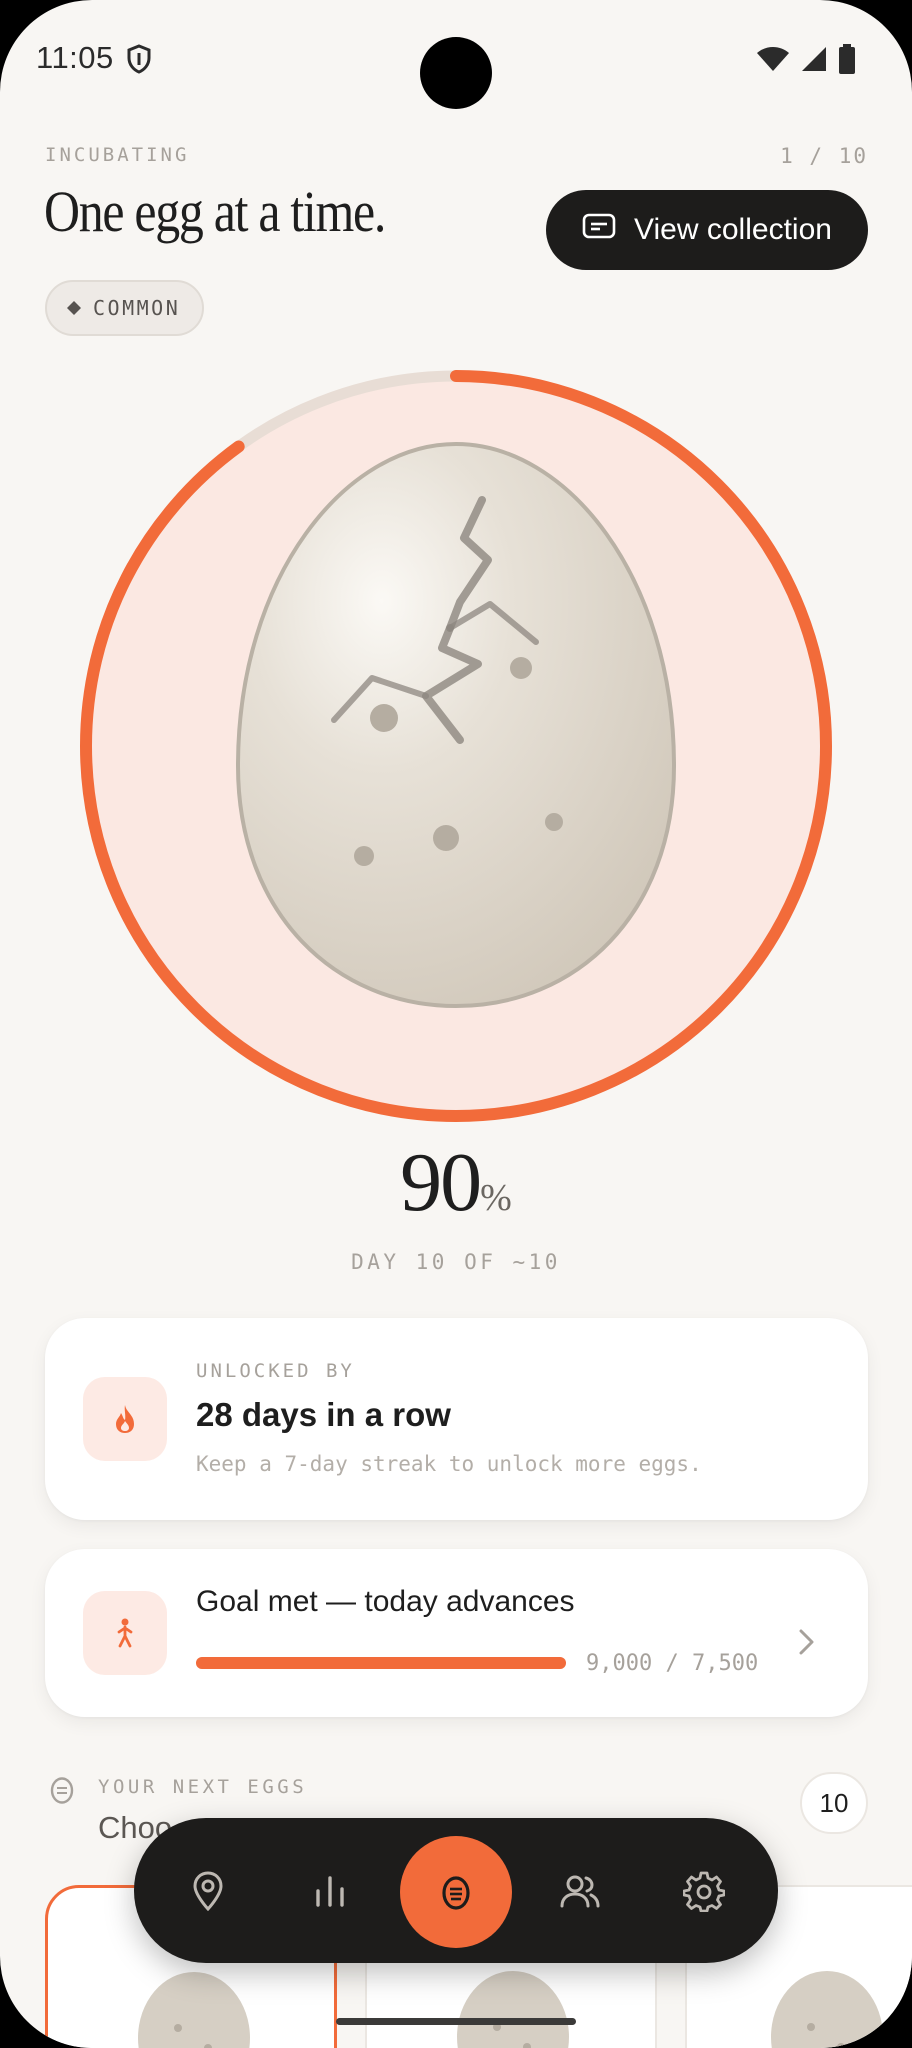  Describe the element at coordinates (117, 155) in the screenshot. I see `incubating-label: INCUBATING` at that location.